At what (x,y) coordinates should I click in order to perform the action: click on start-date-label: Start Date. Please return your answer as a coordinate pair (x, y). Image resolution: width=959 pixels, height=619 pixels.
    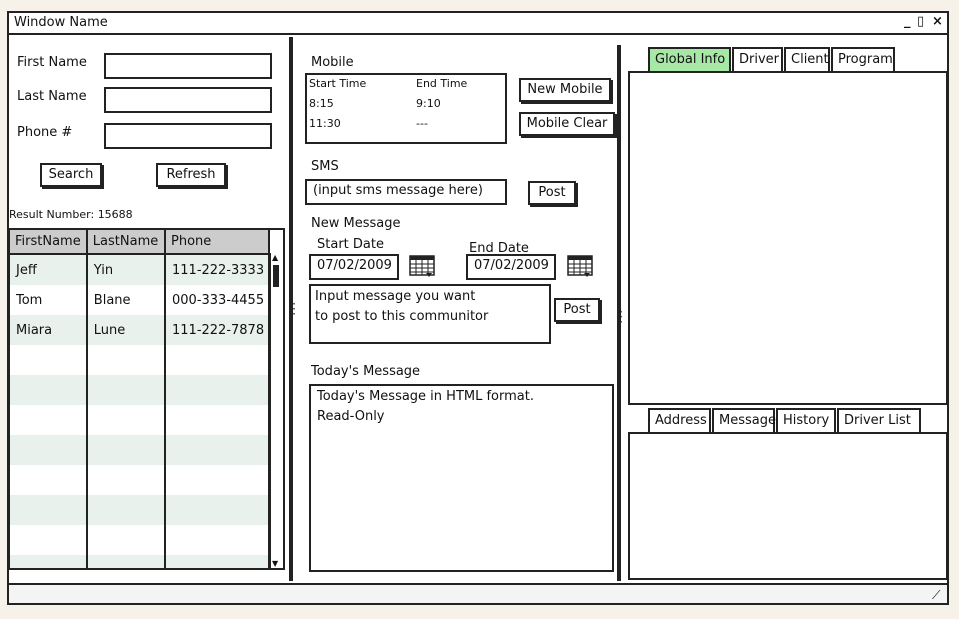
    Looking at the image, I should click on (350, 244).